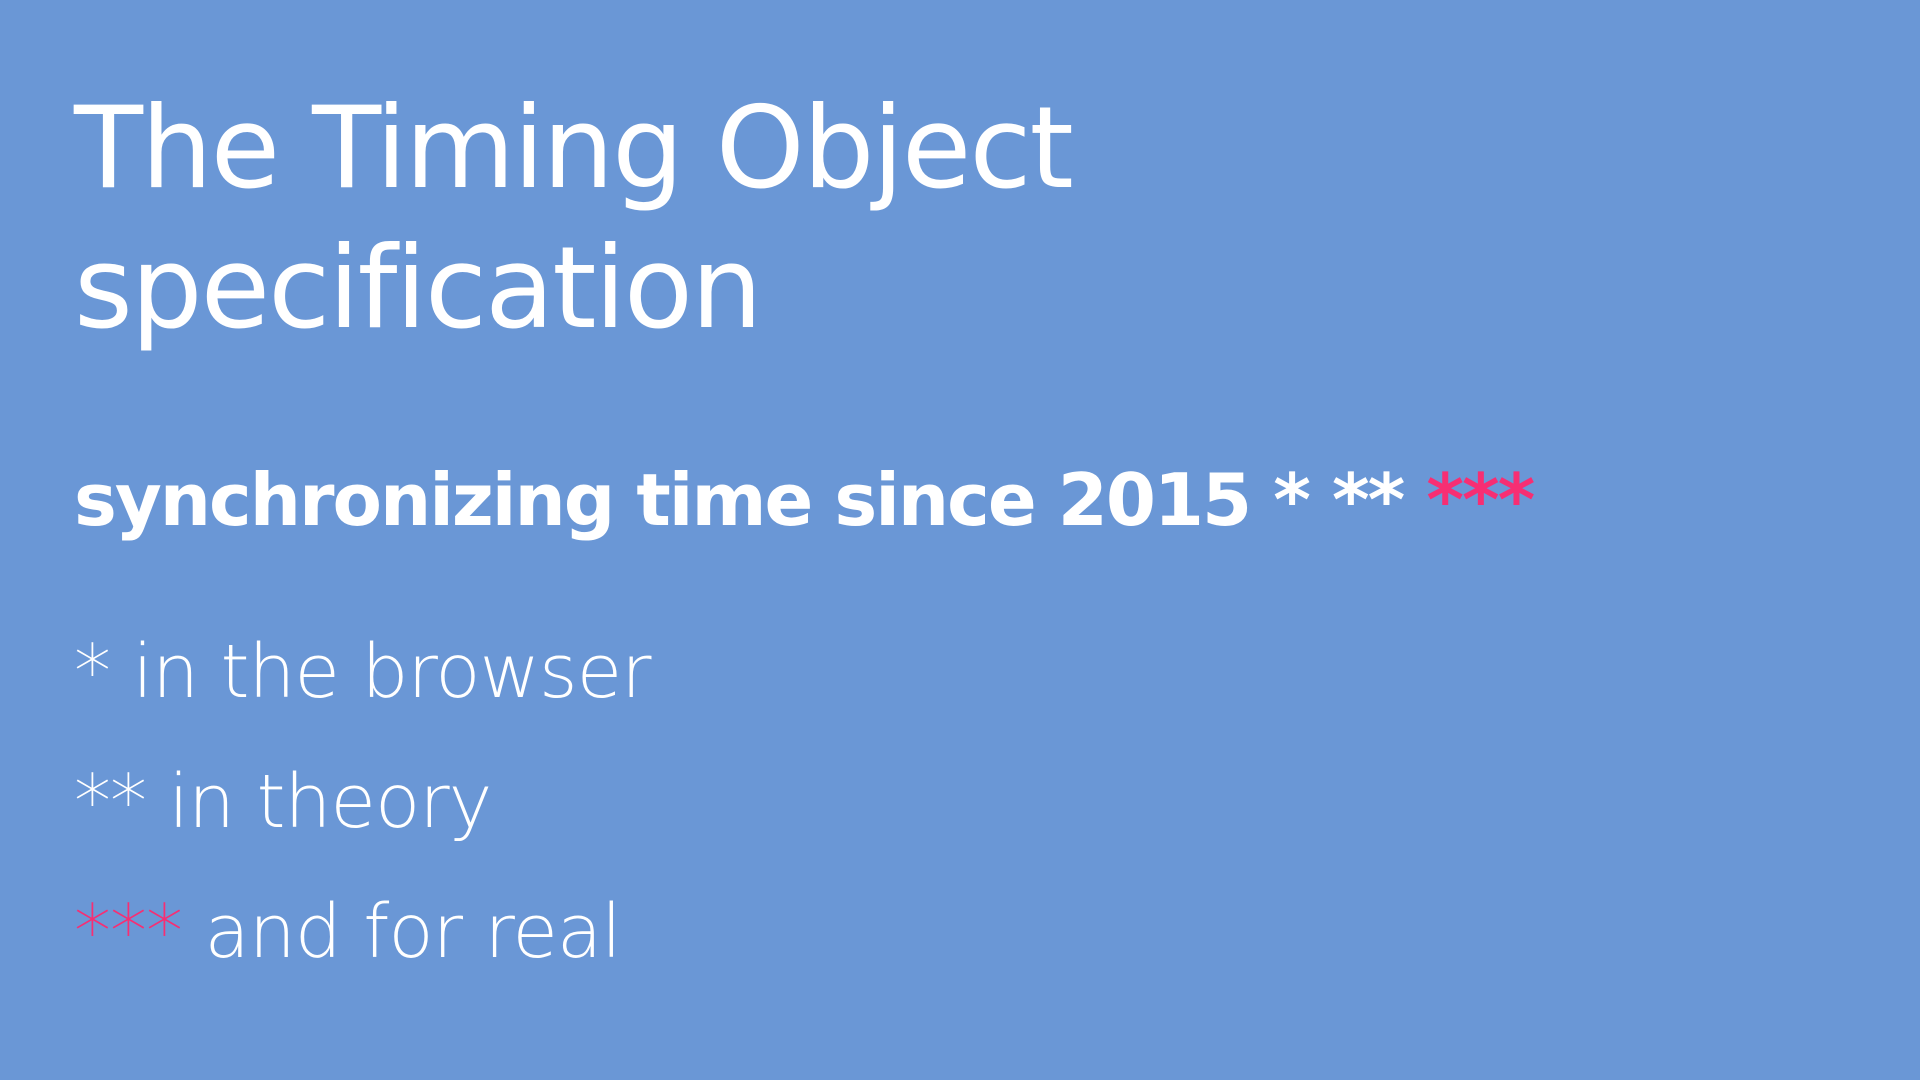  Describe the element at coordinates (1368, 500) in the screenshot. I see `subtitle-mark-2: **` at that location.